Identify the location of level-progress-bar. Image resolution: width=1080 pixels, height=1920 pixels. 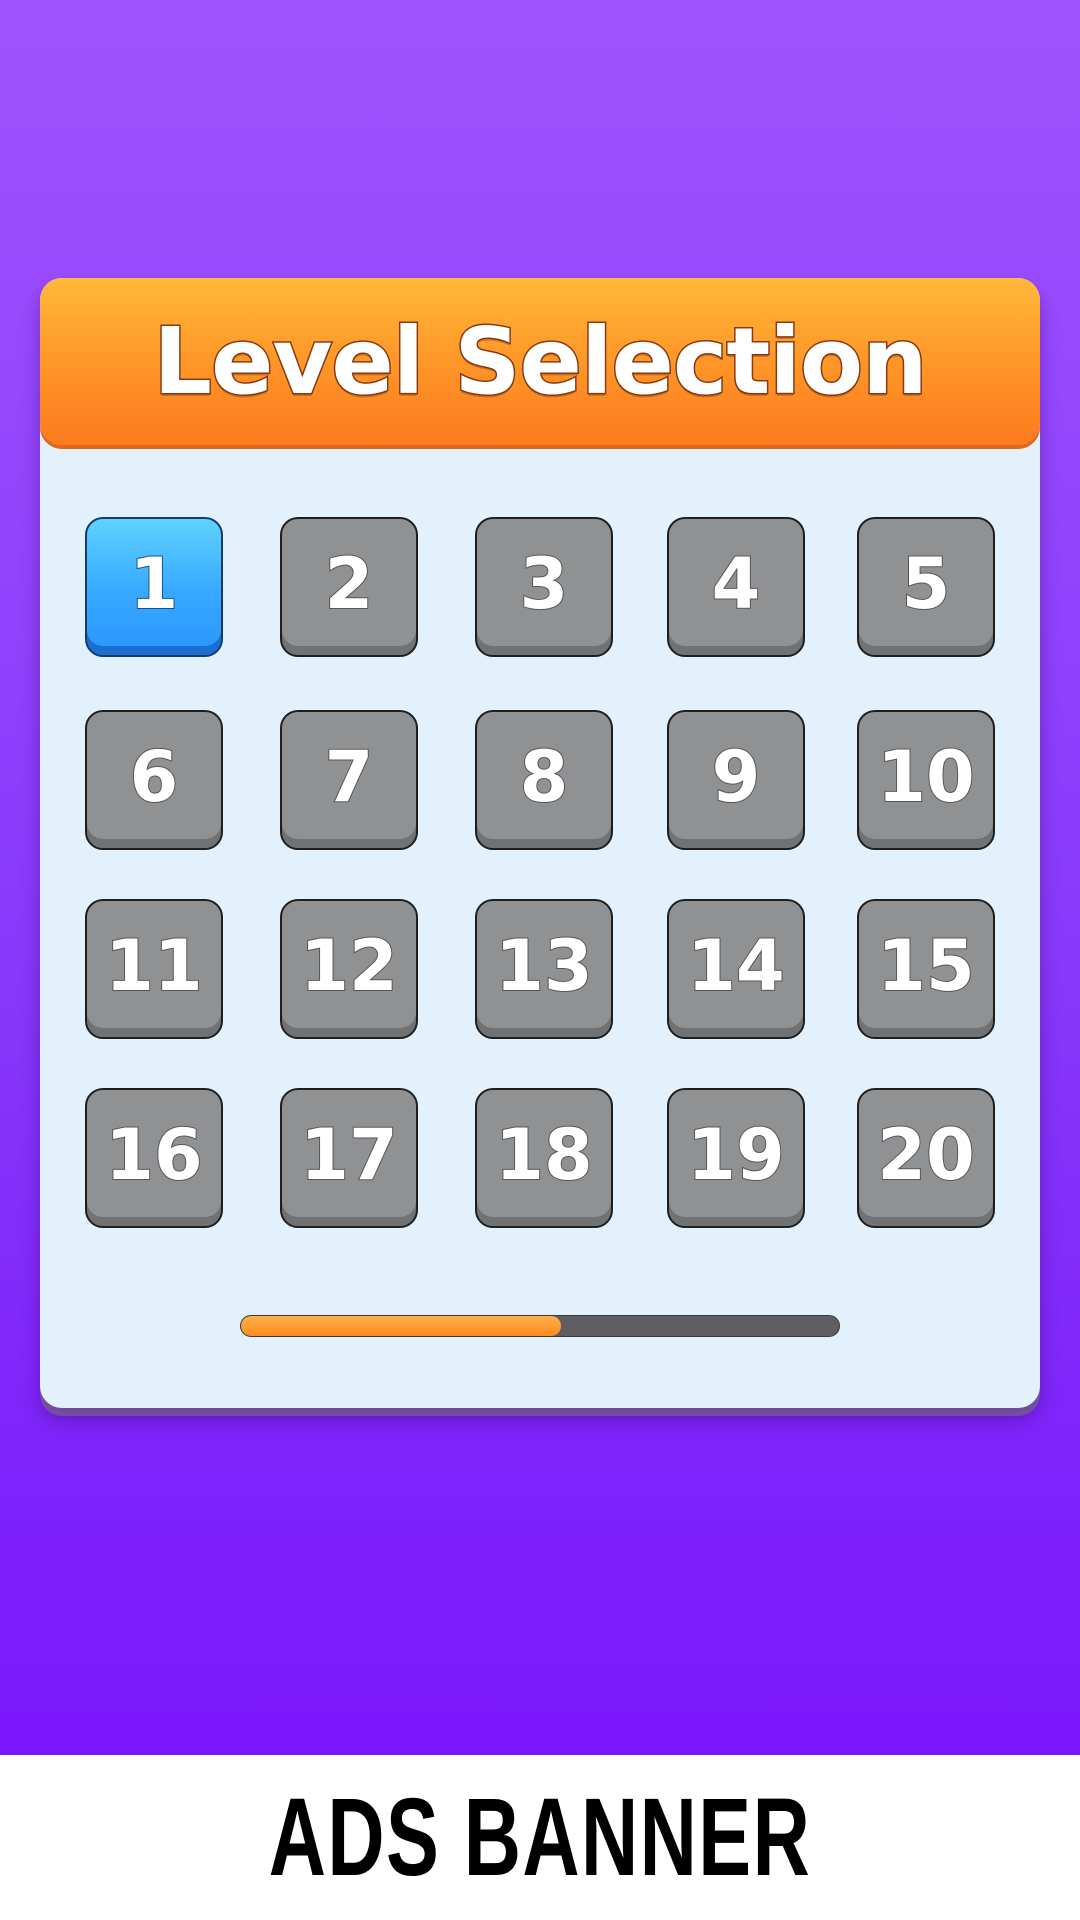
(540, 1326).